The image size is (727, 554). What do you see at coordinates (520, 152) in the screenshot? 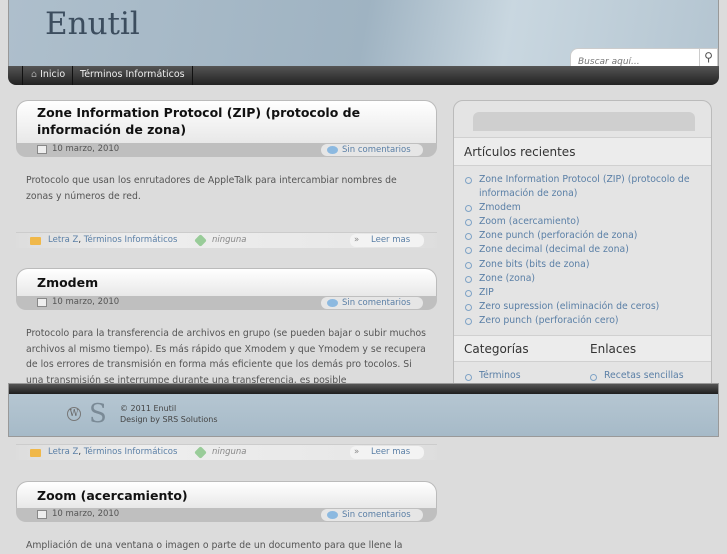
I see `recent-posts-title: Artículos recientes` at bounding box center [520, 152].